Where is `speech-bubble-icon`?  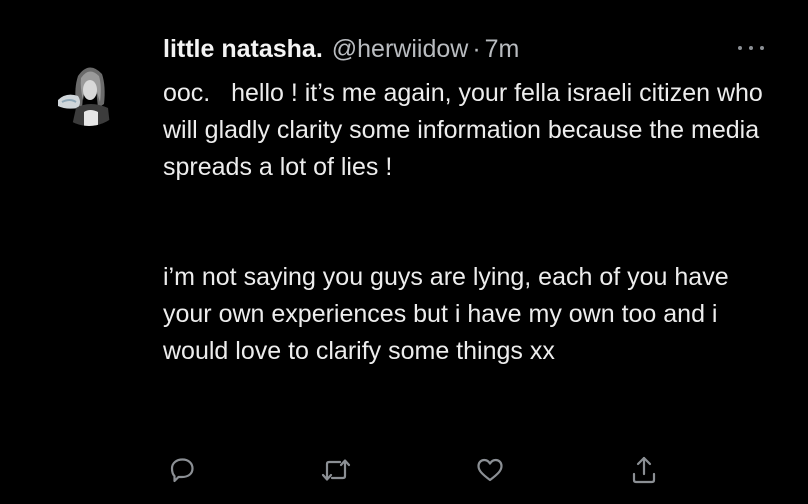 speech-bubble-icon is located at coordinates (182, 470).